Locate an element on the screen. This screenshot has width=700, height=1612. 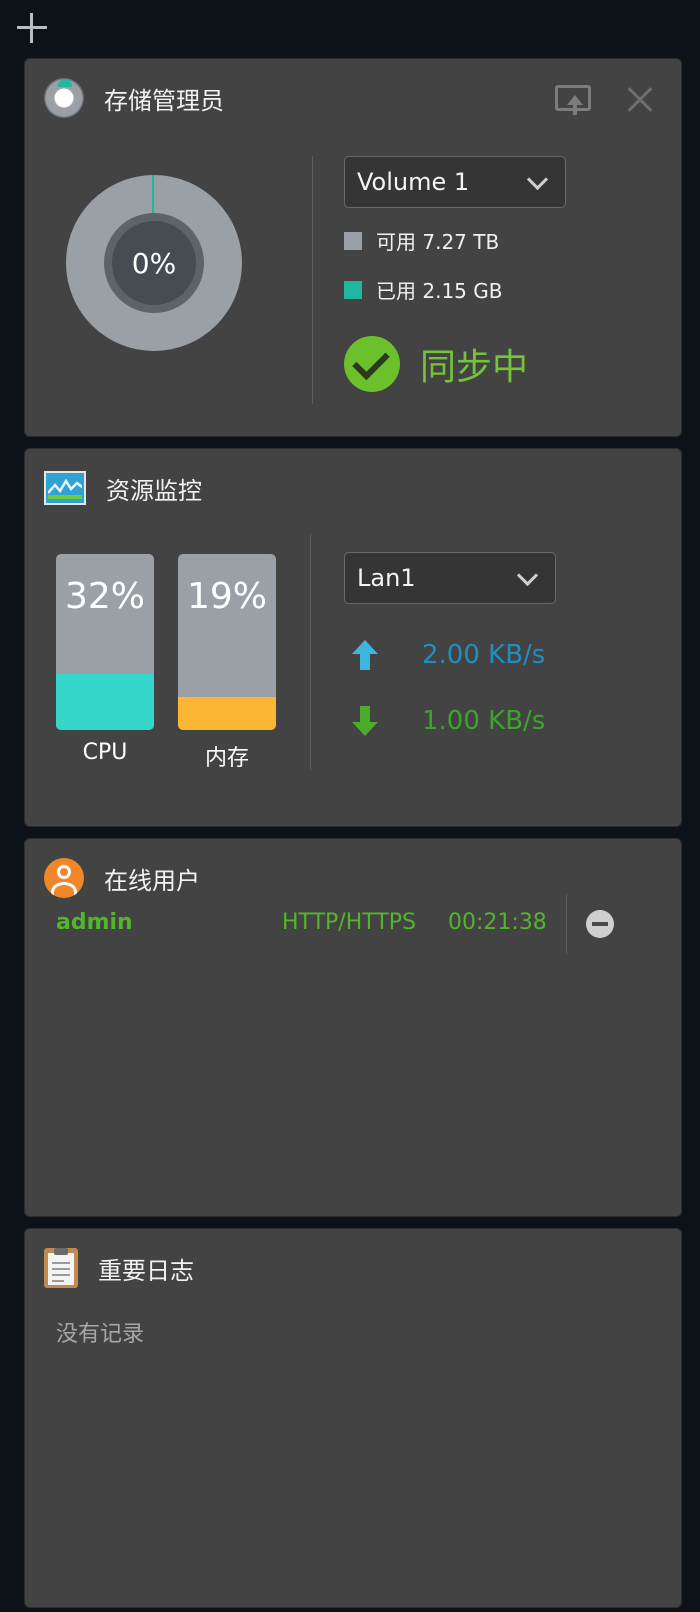
legend-used: 已用 2.15 GB is located at coordinates (423, 289).